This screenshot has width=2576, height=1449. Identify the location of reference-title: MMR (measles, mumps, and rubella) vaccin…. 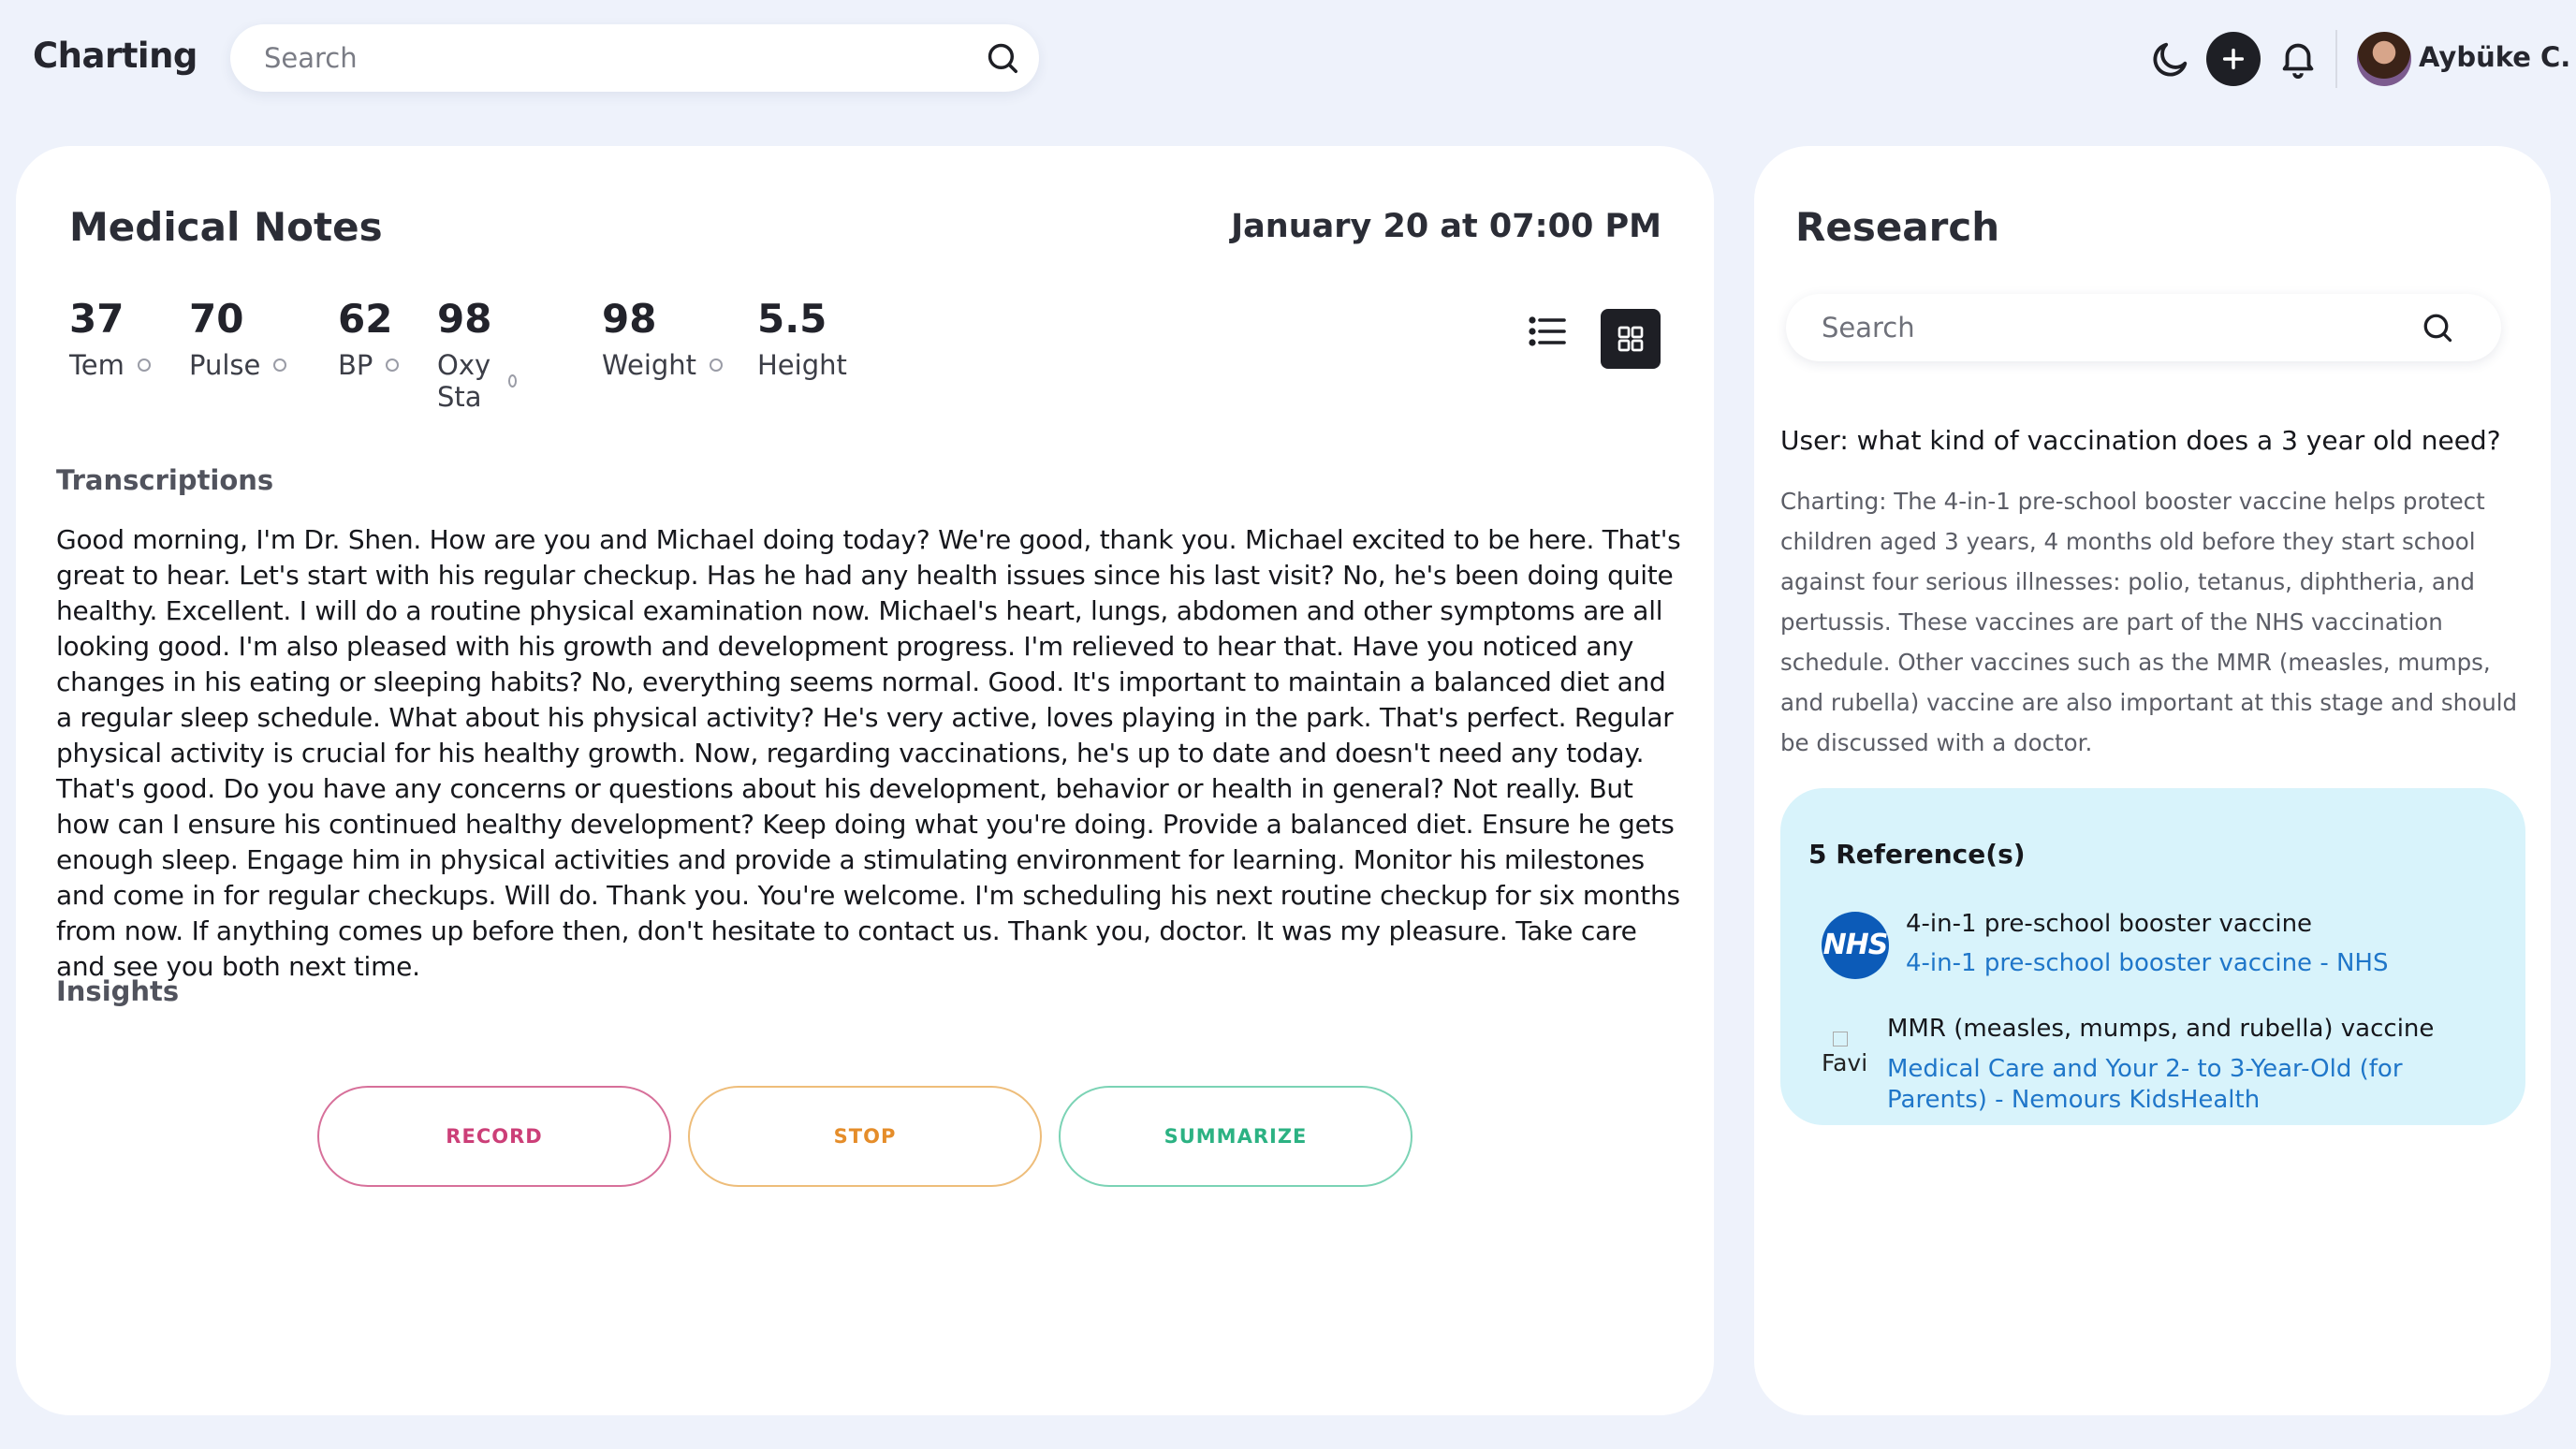
(2161, 1029).